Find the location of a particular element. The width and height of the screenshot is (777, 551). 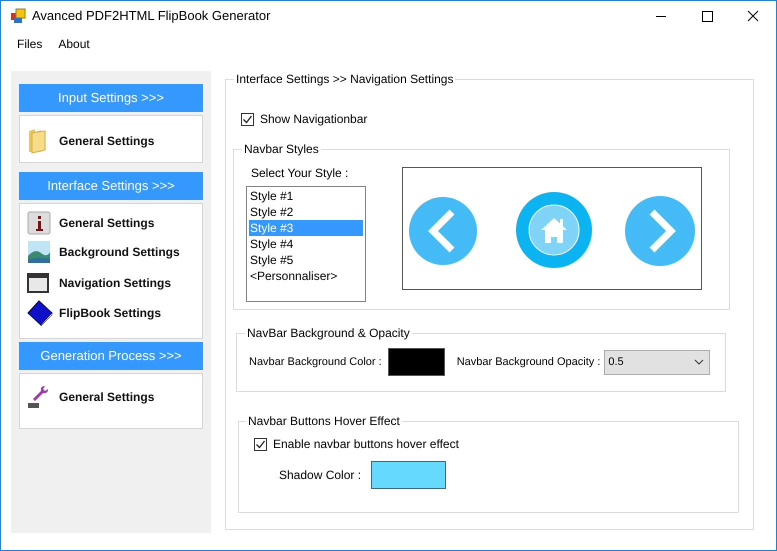

group-title: Interface Settings >> Navigation Settings is located at coordinates (344, 79).